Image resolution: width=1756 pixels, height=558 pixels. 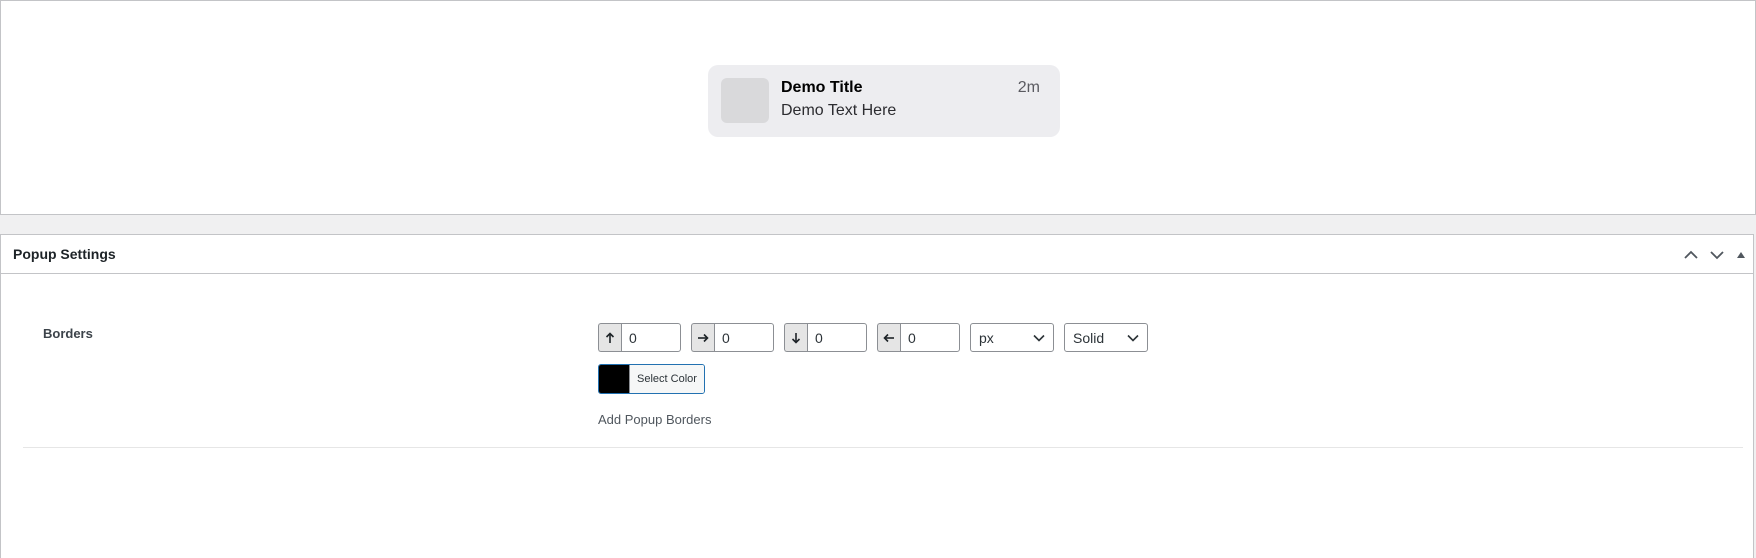 I want to click on select-color-button: Select Color, so click(x=651, y=379).